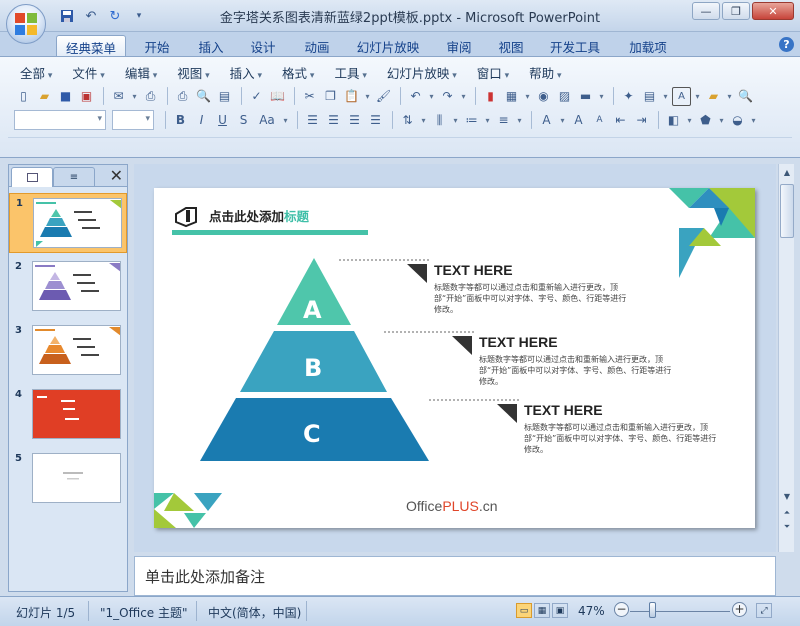 The image size is (800, 626). I want to click on paste-icon: 📋, so click(351, 96).